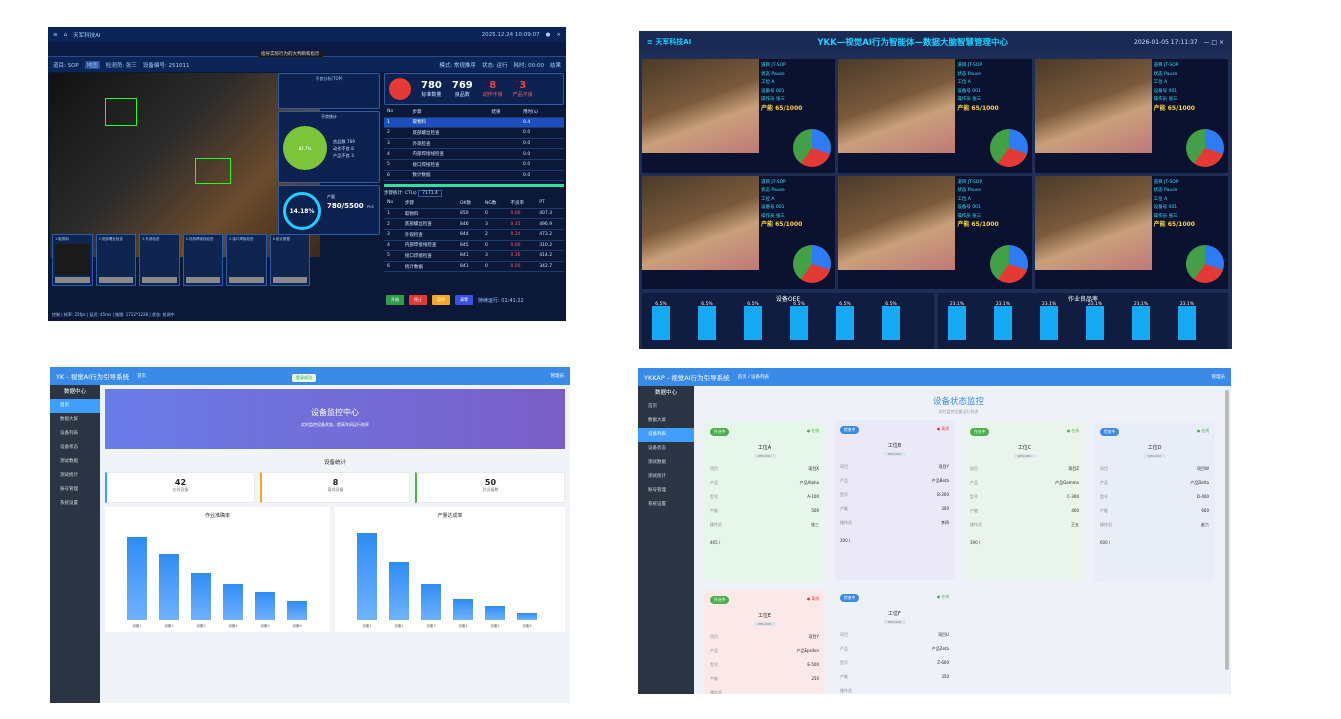 The height and width of the screenshot is (719, 1341). What do you see at coordinates (334, 463) in the screenshot?
I see `stats-title: 设备统计` at bounding box center [334, 463].